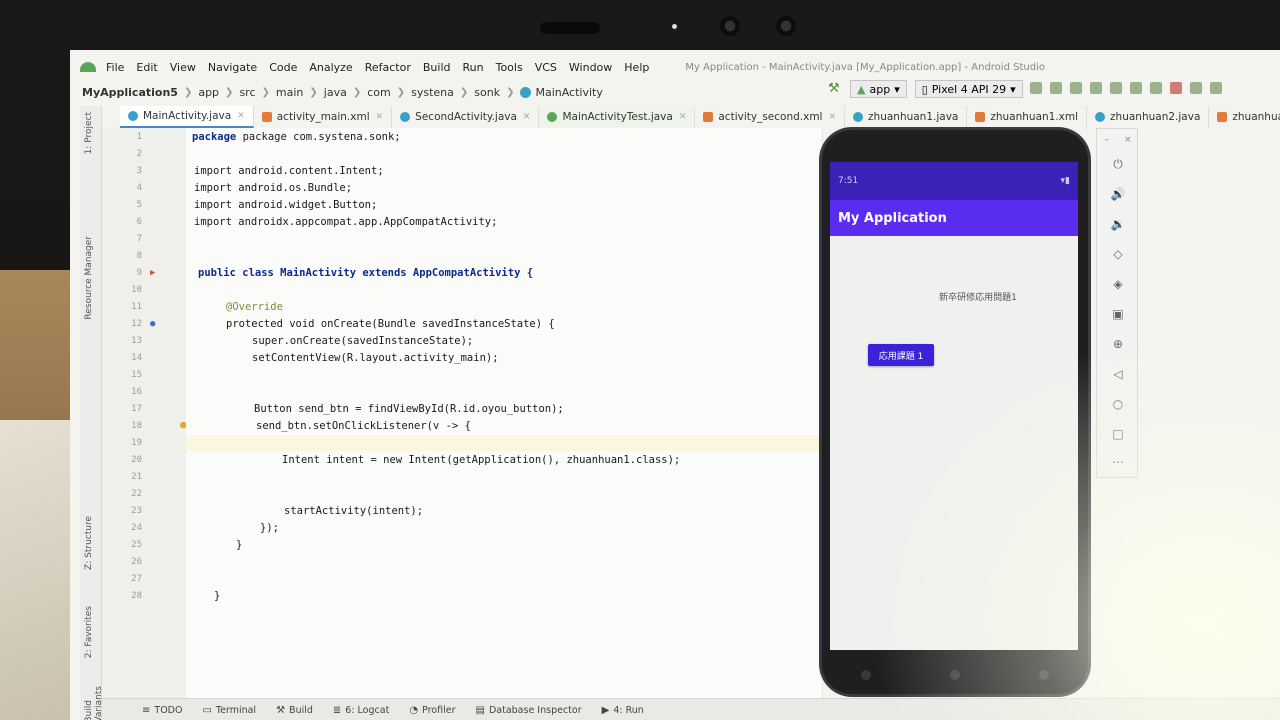 This screenshot has height=720, width=1280. Describe the element at coordinates (289, 92) in the screenshot. I see `breadcrumb-item: main` at that location.